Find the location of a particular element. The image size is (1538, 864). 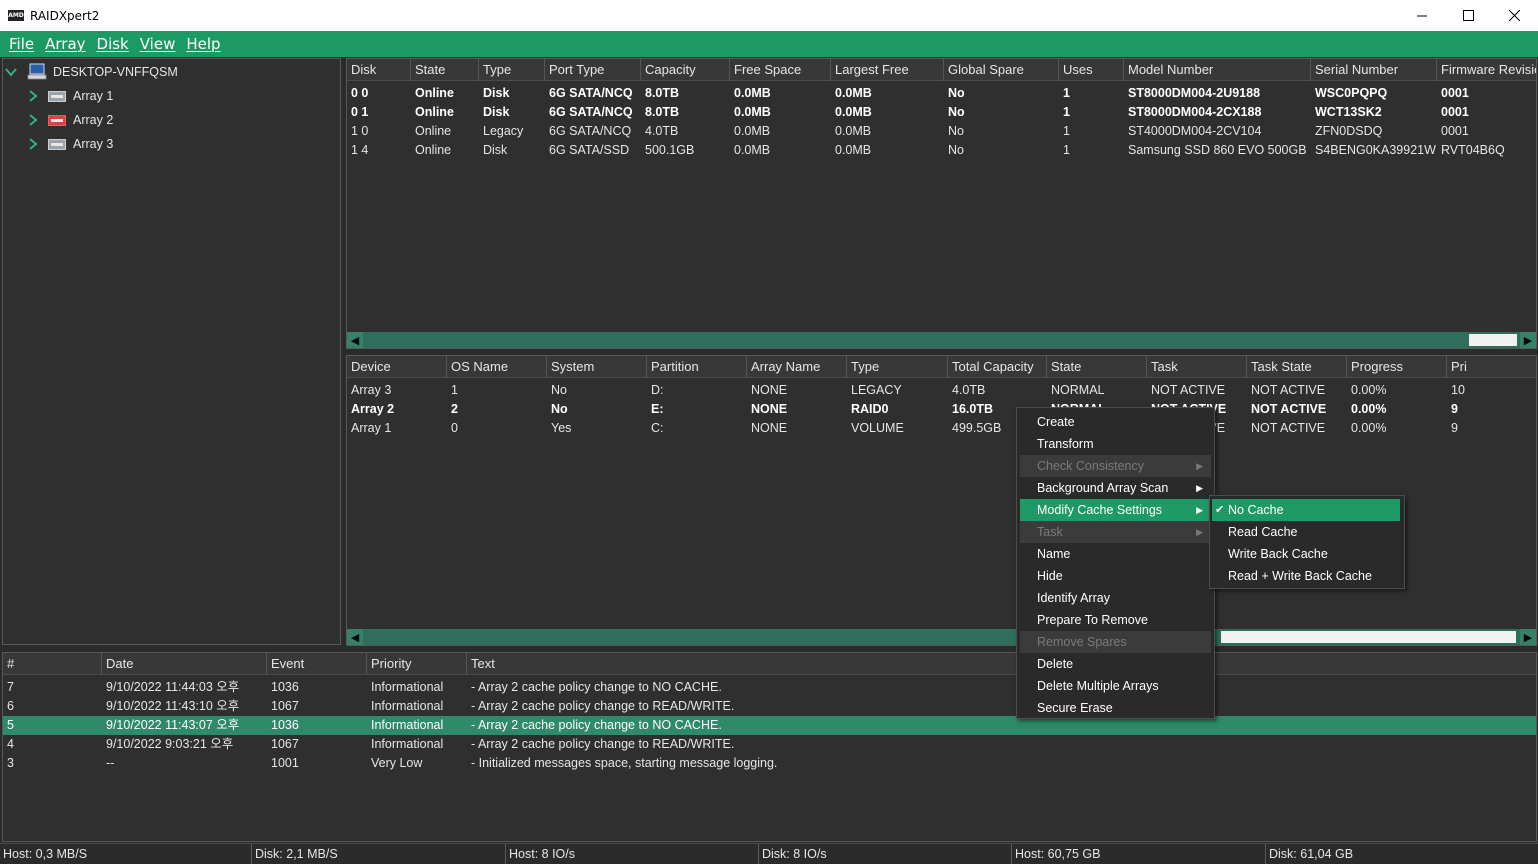

context-menu-label: Delete Multiple Arrays is located at coordinates (1098, 686).